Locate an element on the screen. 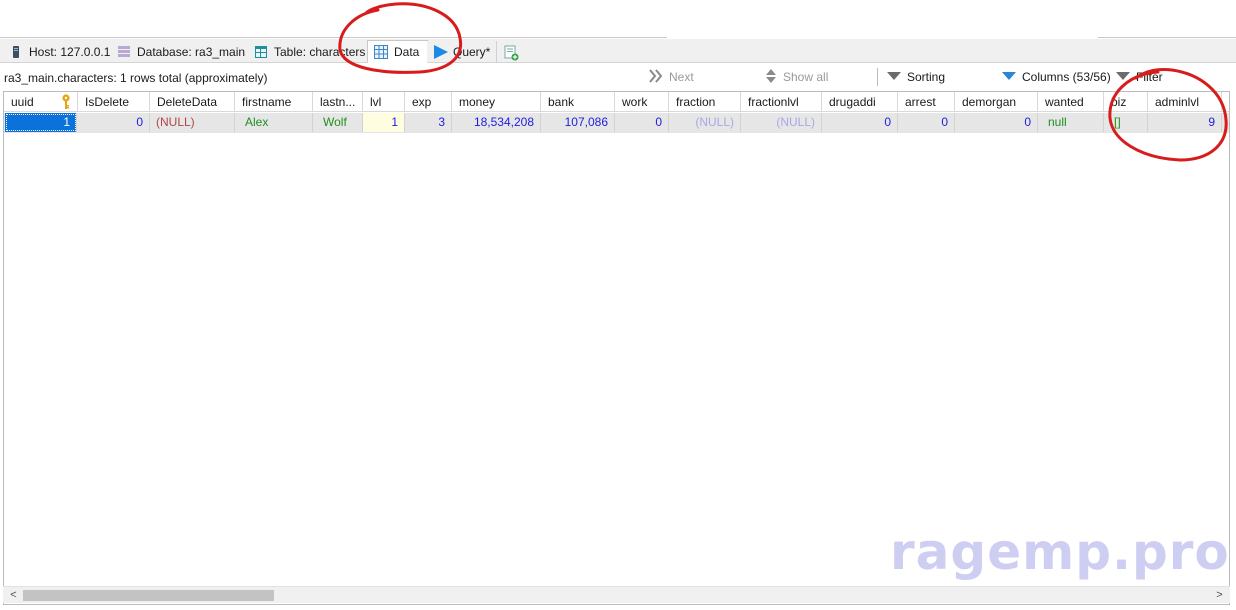  scroll-right-arrow-icon: > is located at coordinates (1219, 595).